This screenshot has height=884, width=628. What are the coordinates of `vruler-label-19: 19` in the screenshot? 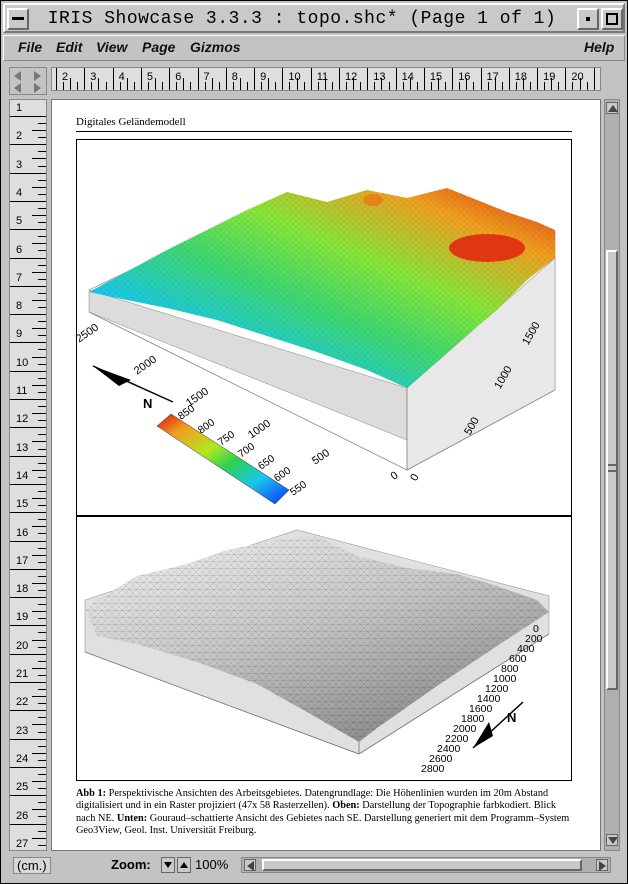 It's located at (22, 617).